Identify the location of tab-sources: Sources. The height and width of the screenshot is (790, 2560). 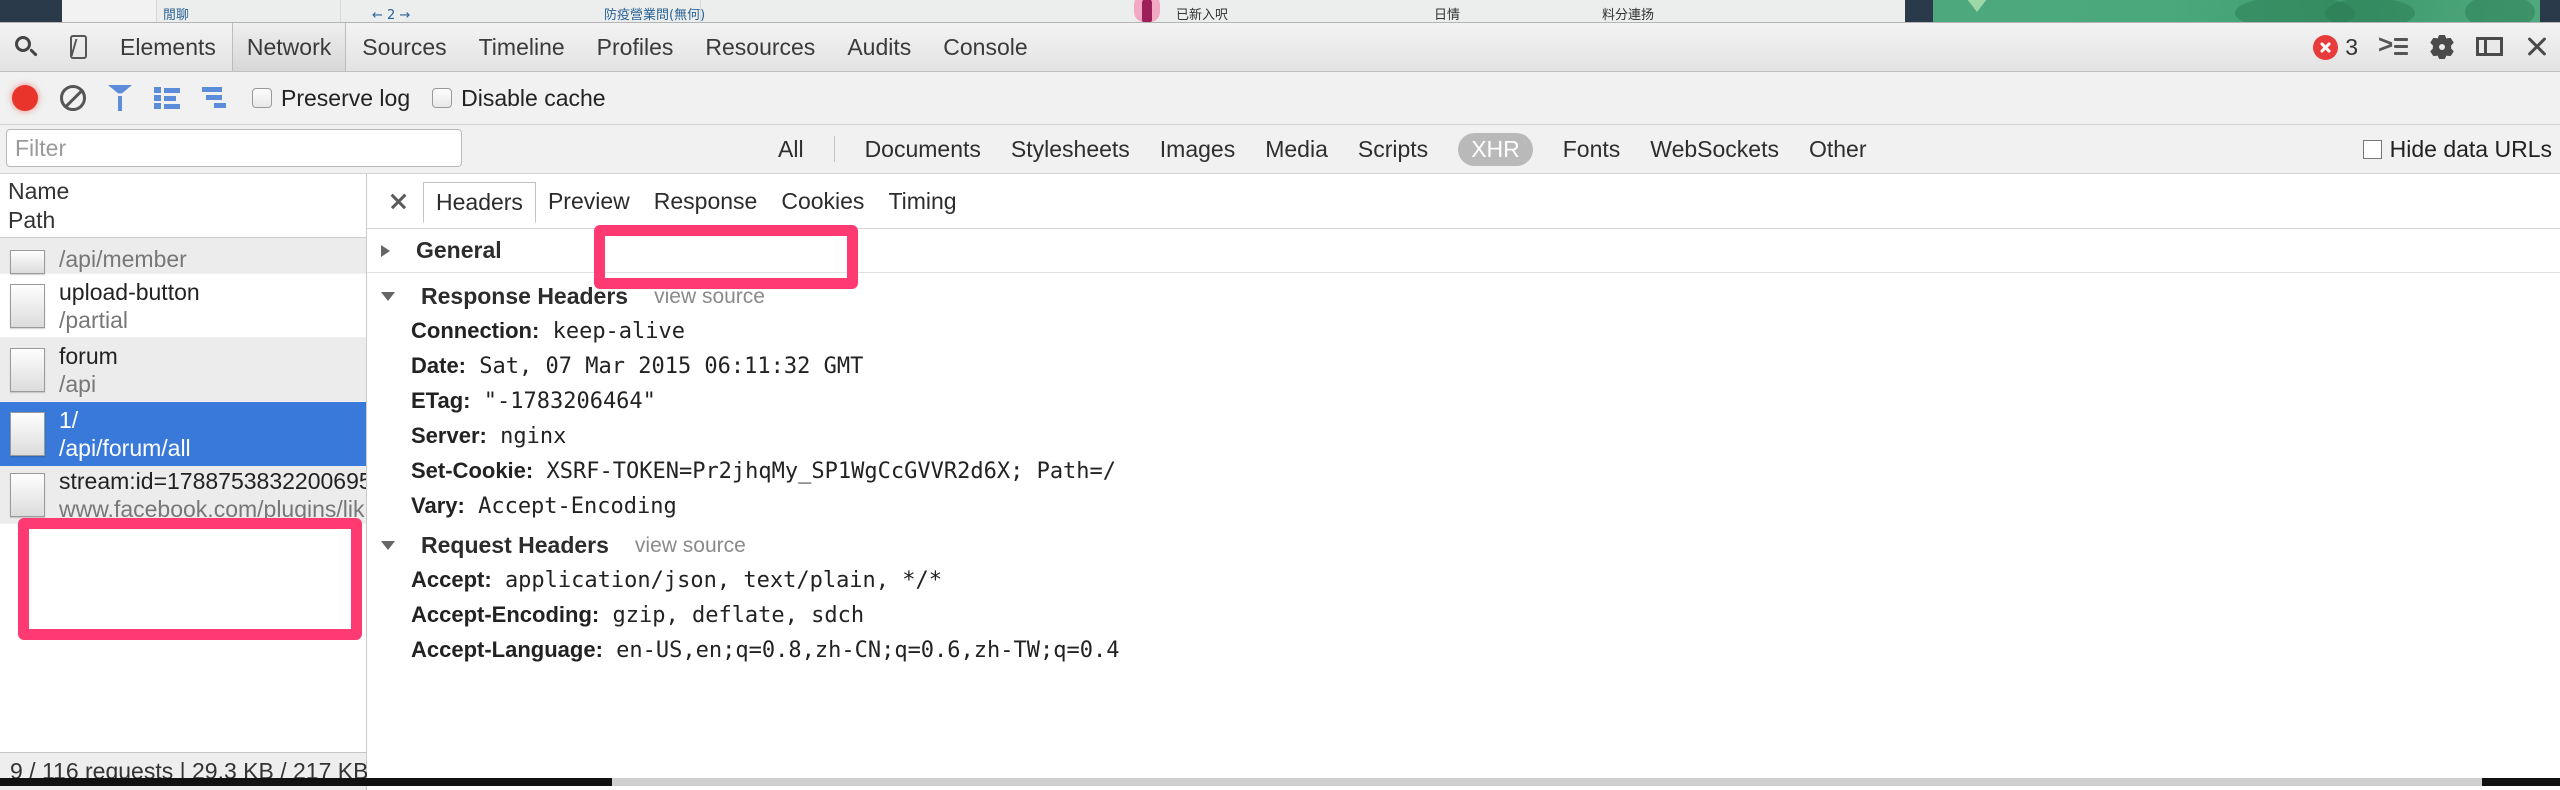
(404, 47).